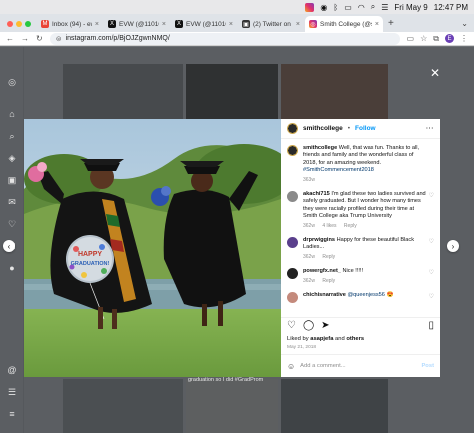 This screenshot has height=433, width=474. Describe the element at coordinates (291, 325) in the screenshot. I see `like-heart-icon: ♡` at that location.